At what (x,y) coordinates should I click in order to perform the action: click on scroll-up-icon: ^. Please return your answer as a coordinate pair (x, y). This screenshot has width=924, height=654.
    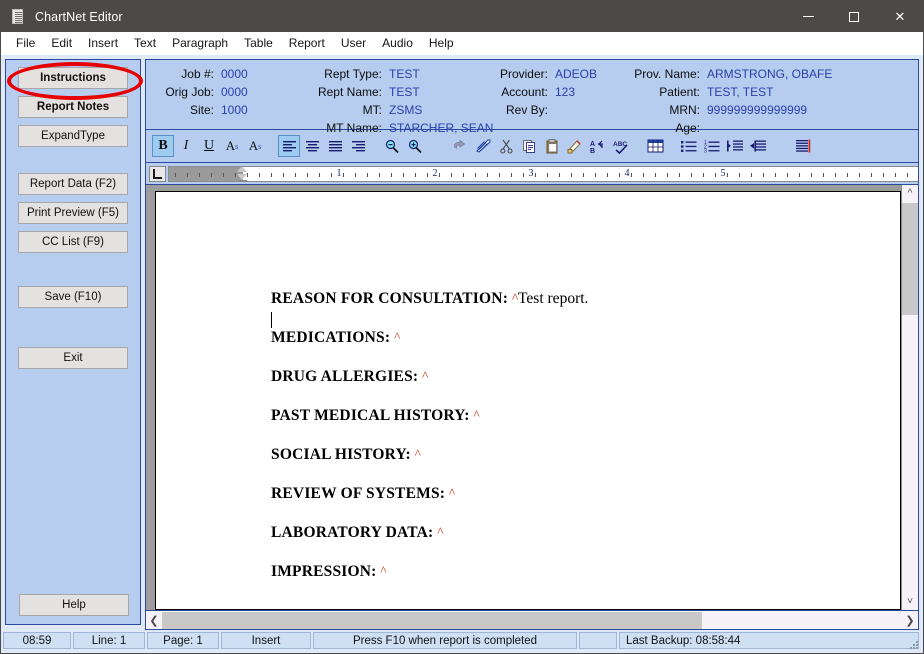
    Looking at the image, I should click on (910, 193).